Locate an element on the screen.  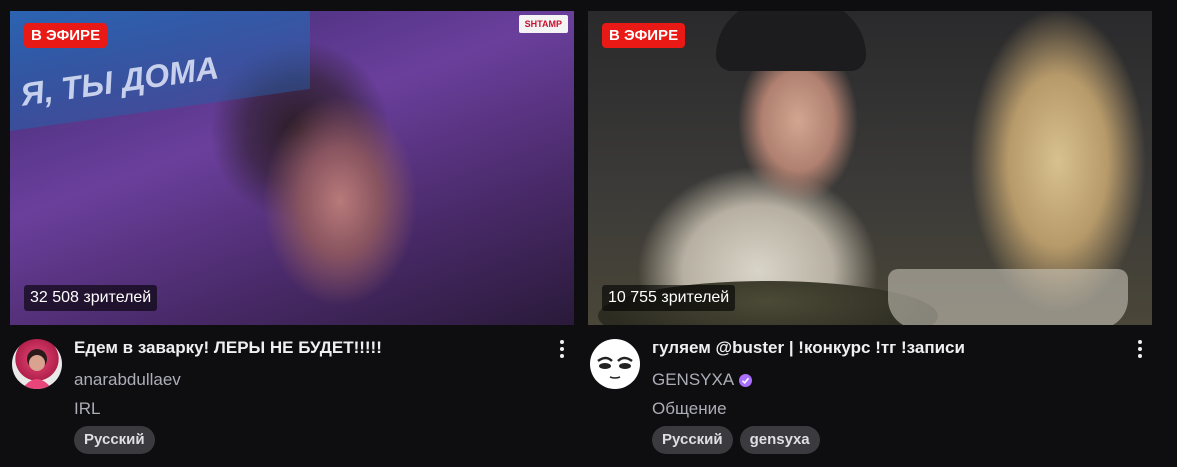
tag-list: Русский is located at coordinates (114, 440).